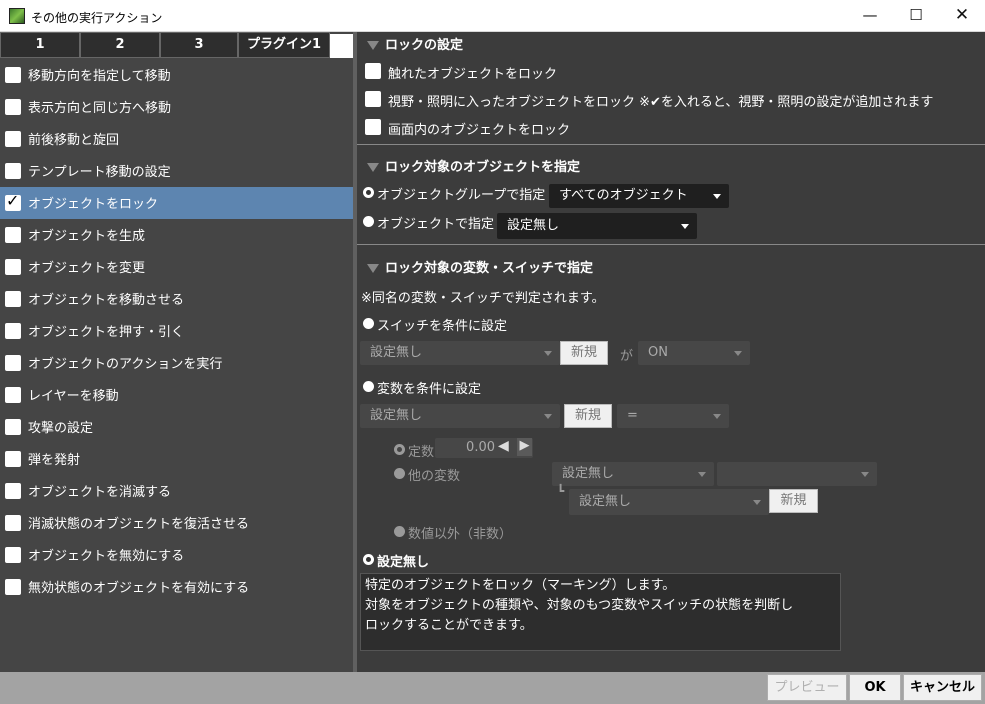 This screenshot has width=985, height=704. Describe the element at coordinates (97, 18) in the screenshot. I see `window-title: その他の実行アクション` at that location.